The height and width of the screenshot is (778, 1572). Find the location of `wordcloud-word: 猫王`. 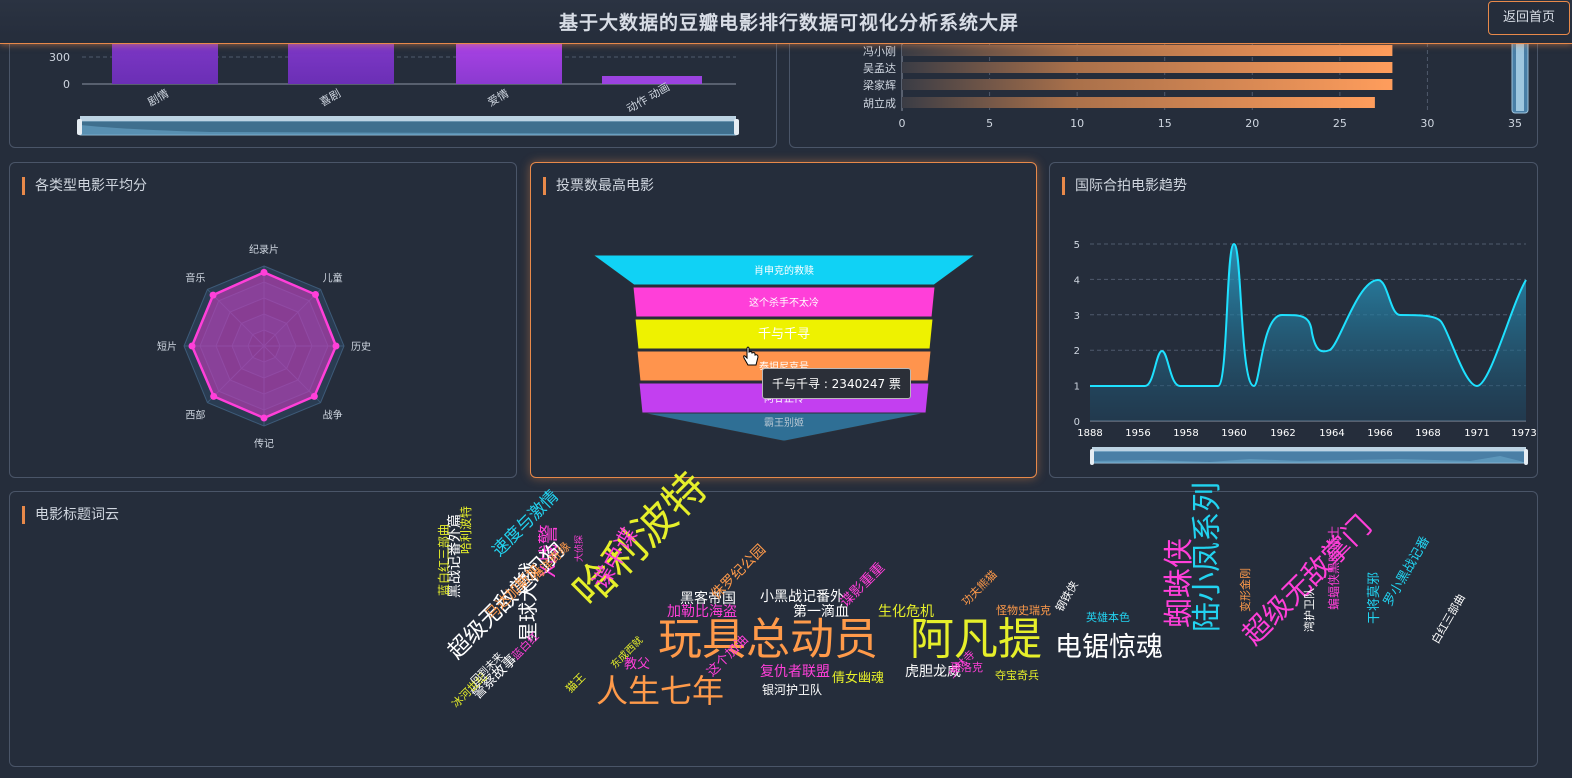

wordcloud-word: 猫王 is located at coordinates (575, 683).